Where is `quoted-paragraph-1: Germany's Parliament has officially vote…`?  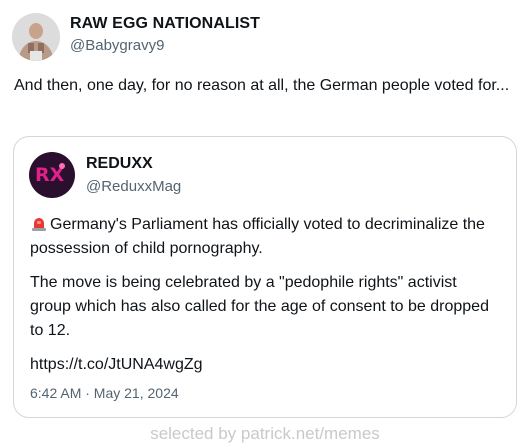
quoted-paragraph-1: Germany's Parliament has officially vote… is located at coordinates (265, 237).